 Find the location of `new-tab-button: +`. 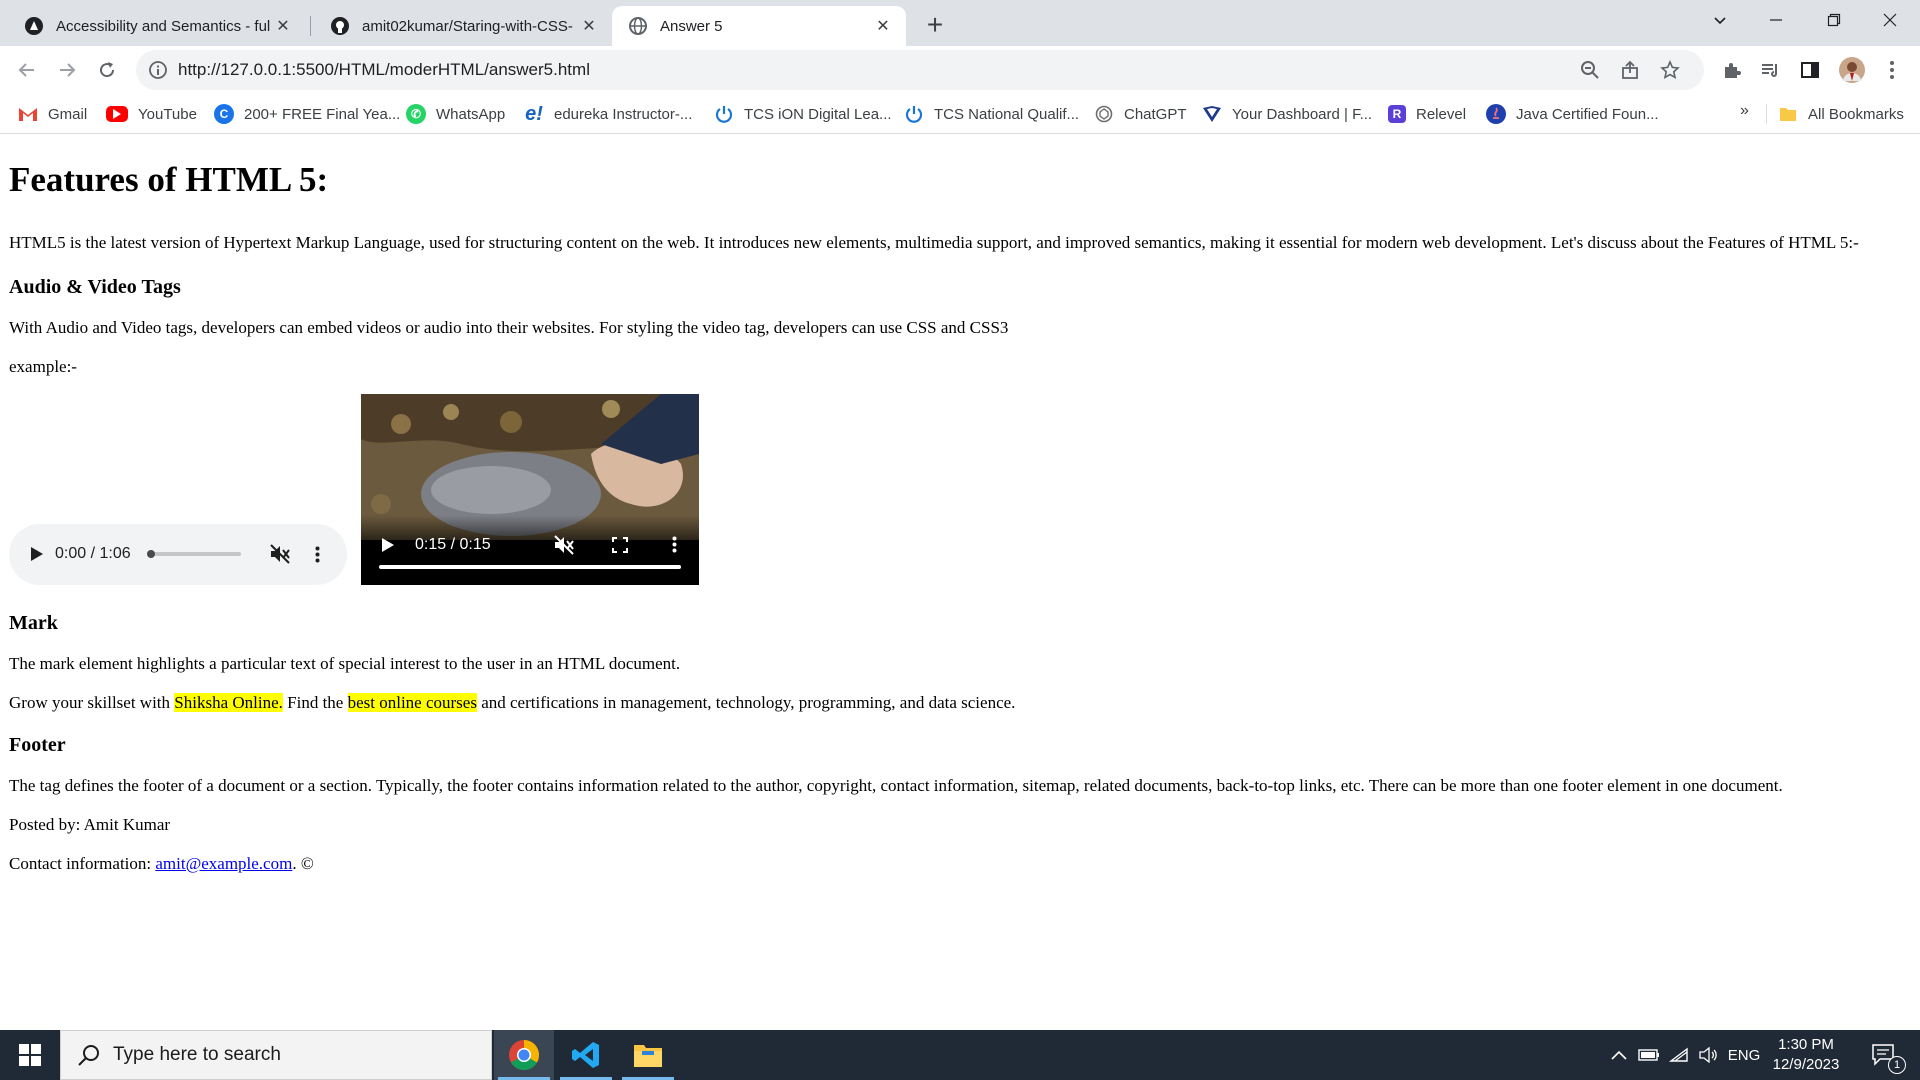

new-tab-button: + is located at coordinates (935, 25).